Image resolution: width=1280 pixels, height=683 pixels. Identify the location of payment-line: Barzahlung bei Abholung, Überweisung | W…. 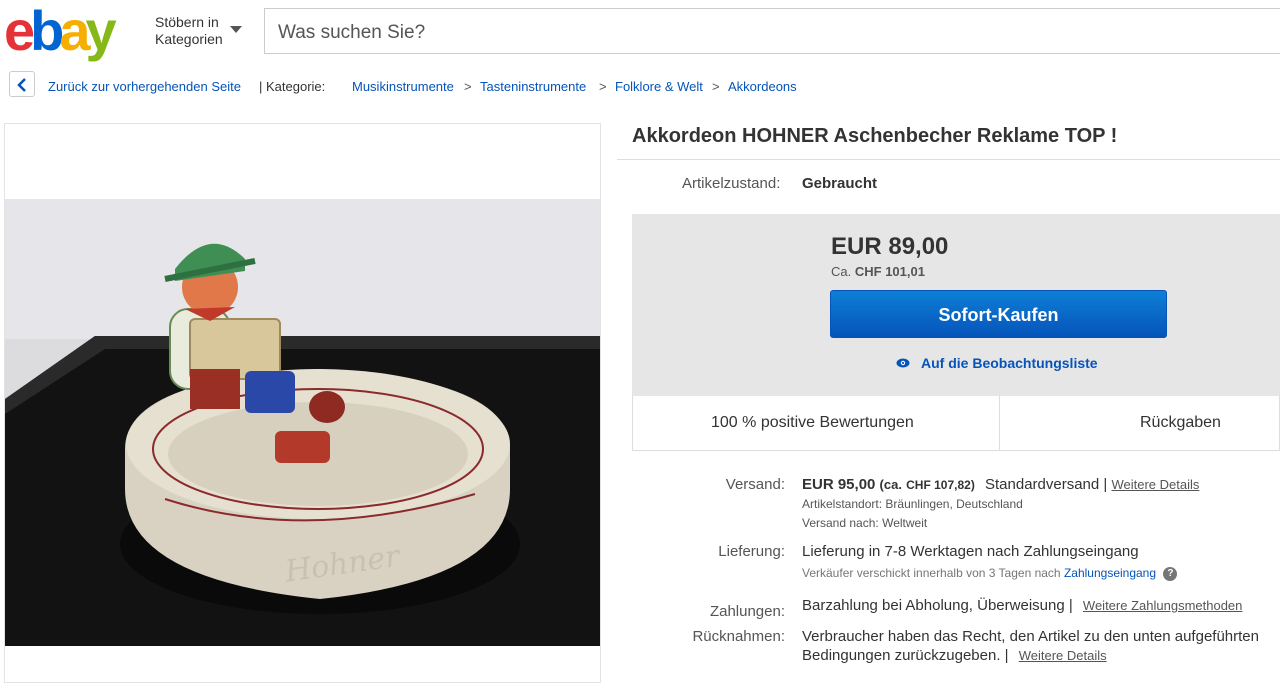
(1022, 605).